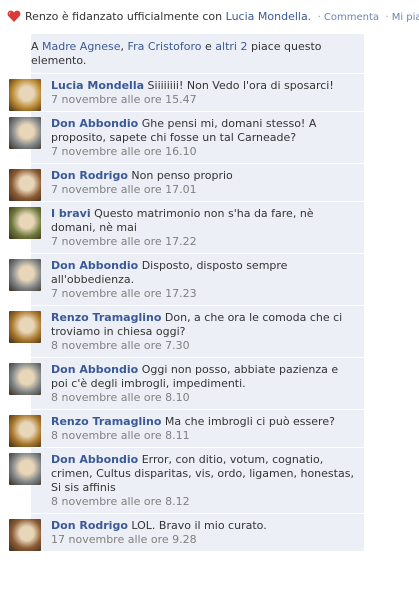 The width and height of the screenshot is (419, 590). What do you see at coordinates (204, 242) in the screenshot?
I see `comment-timestamp: 7 novembre alle ore 17.22` at bounding box center [204, 242].